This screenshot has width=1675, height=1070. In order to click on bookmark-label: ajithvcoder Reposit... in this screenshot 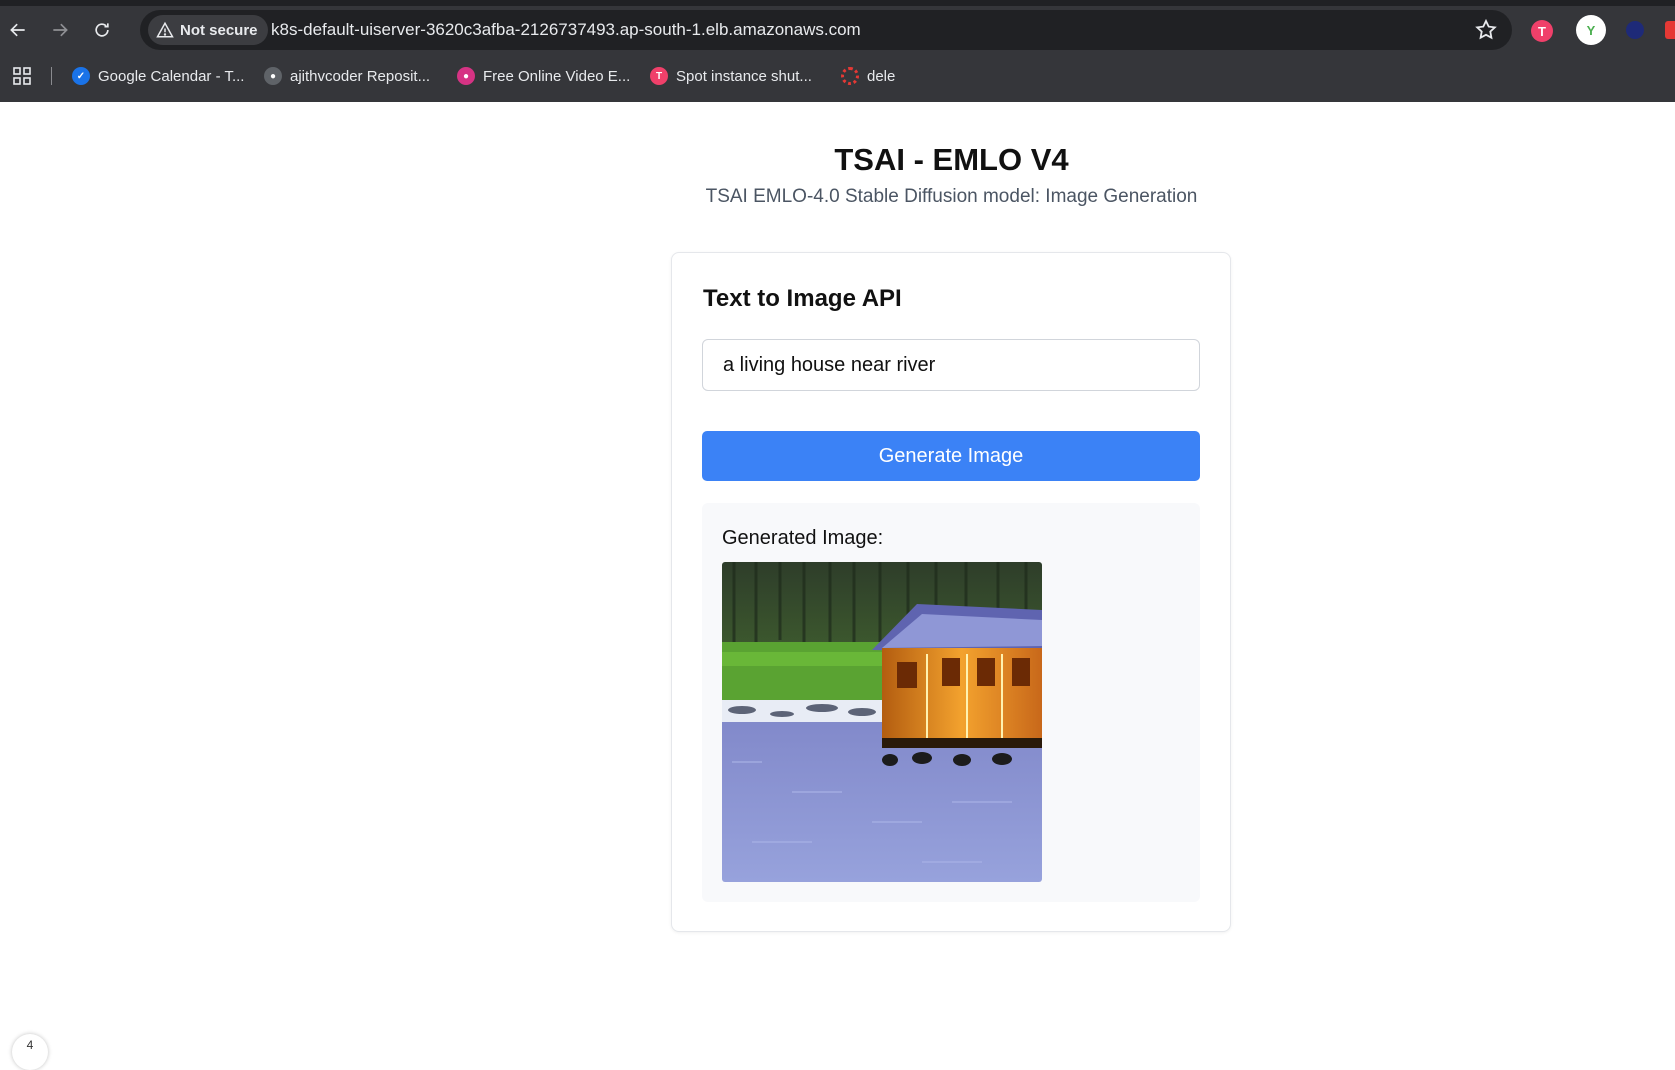, I will do `click(360, 76)`.